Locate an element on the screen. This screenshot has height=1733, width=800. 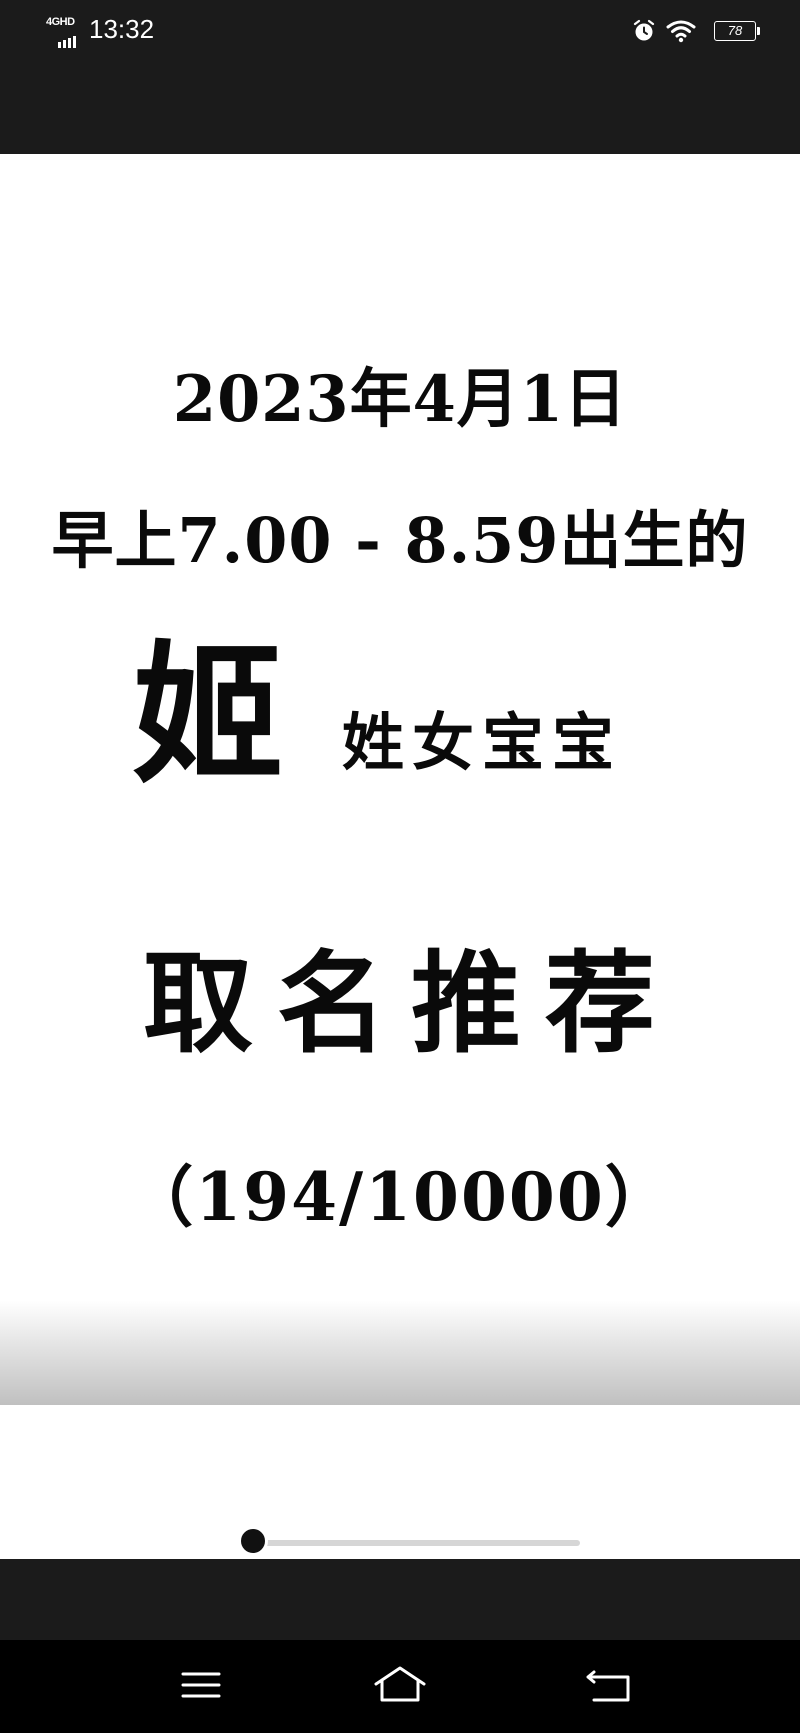
navigation-bar is located at coordinates (400, 1686).